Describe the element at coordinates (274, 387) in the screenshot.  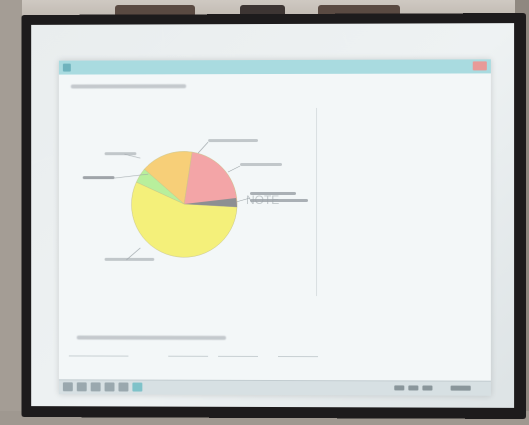
I see `taskbar` at that location.